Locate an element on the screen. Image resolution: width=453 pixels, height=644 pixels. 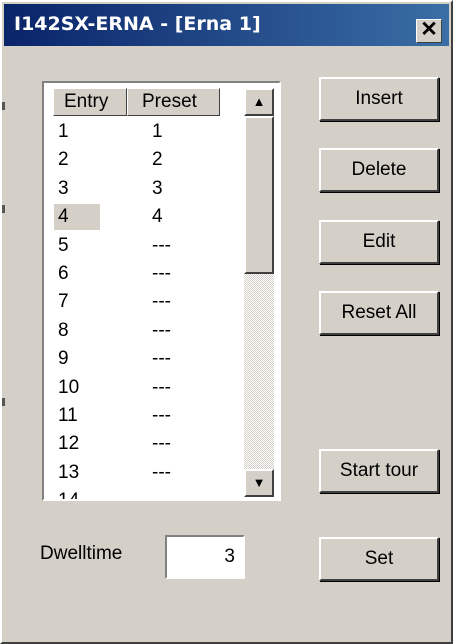
list-row: 14 is located at coordinates (149, 494).